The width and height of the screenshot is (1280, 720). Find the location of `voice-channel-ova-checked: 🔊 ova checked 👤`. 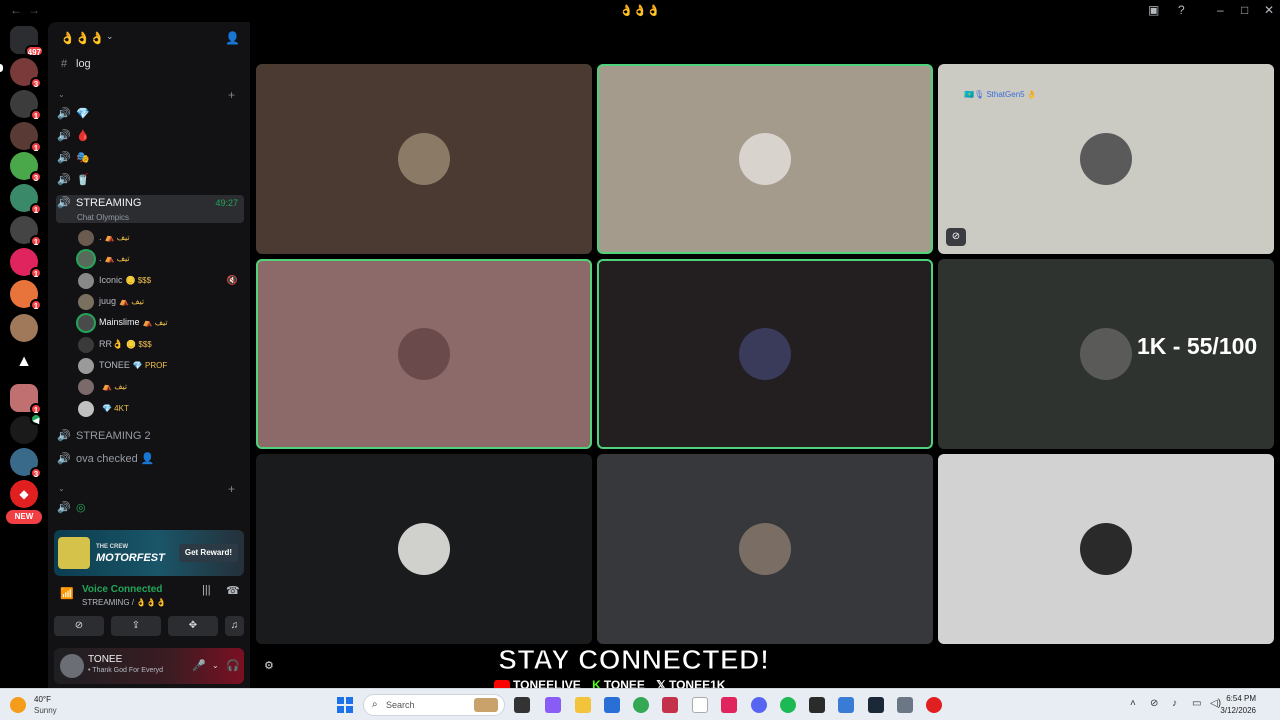

voice-channel-ova-checked: 🔊 ova checked 👤 is located at coordinates (150, 459).